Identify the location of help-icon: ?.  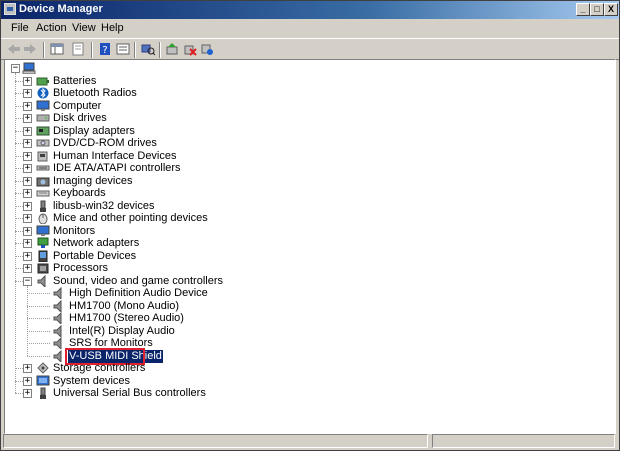
(105, 49).